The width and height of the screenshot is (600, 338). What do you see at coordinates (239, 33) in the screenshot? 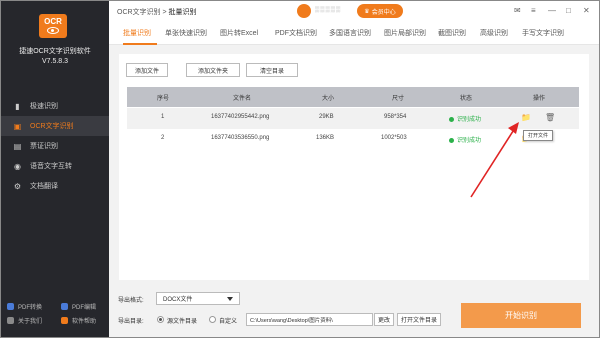
I see `tab-image-to-excel: 图片转Excel` at bounding box center [239, 33].